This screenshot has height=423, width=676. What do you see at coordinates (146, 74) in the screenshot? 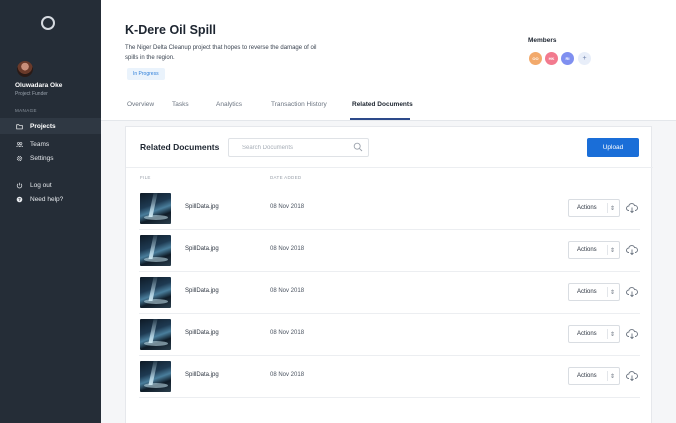
I see `status-badge: In Progress` at bounding box center [146, 74].